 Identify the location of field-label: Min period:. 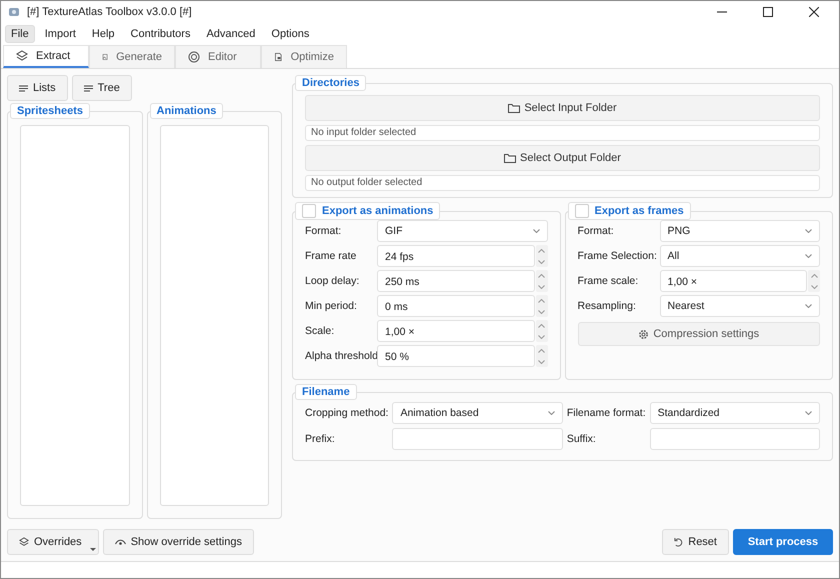
(331, 306).